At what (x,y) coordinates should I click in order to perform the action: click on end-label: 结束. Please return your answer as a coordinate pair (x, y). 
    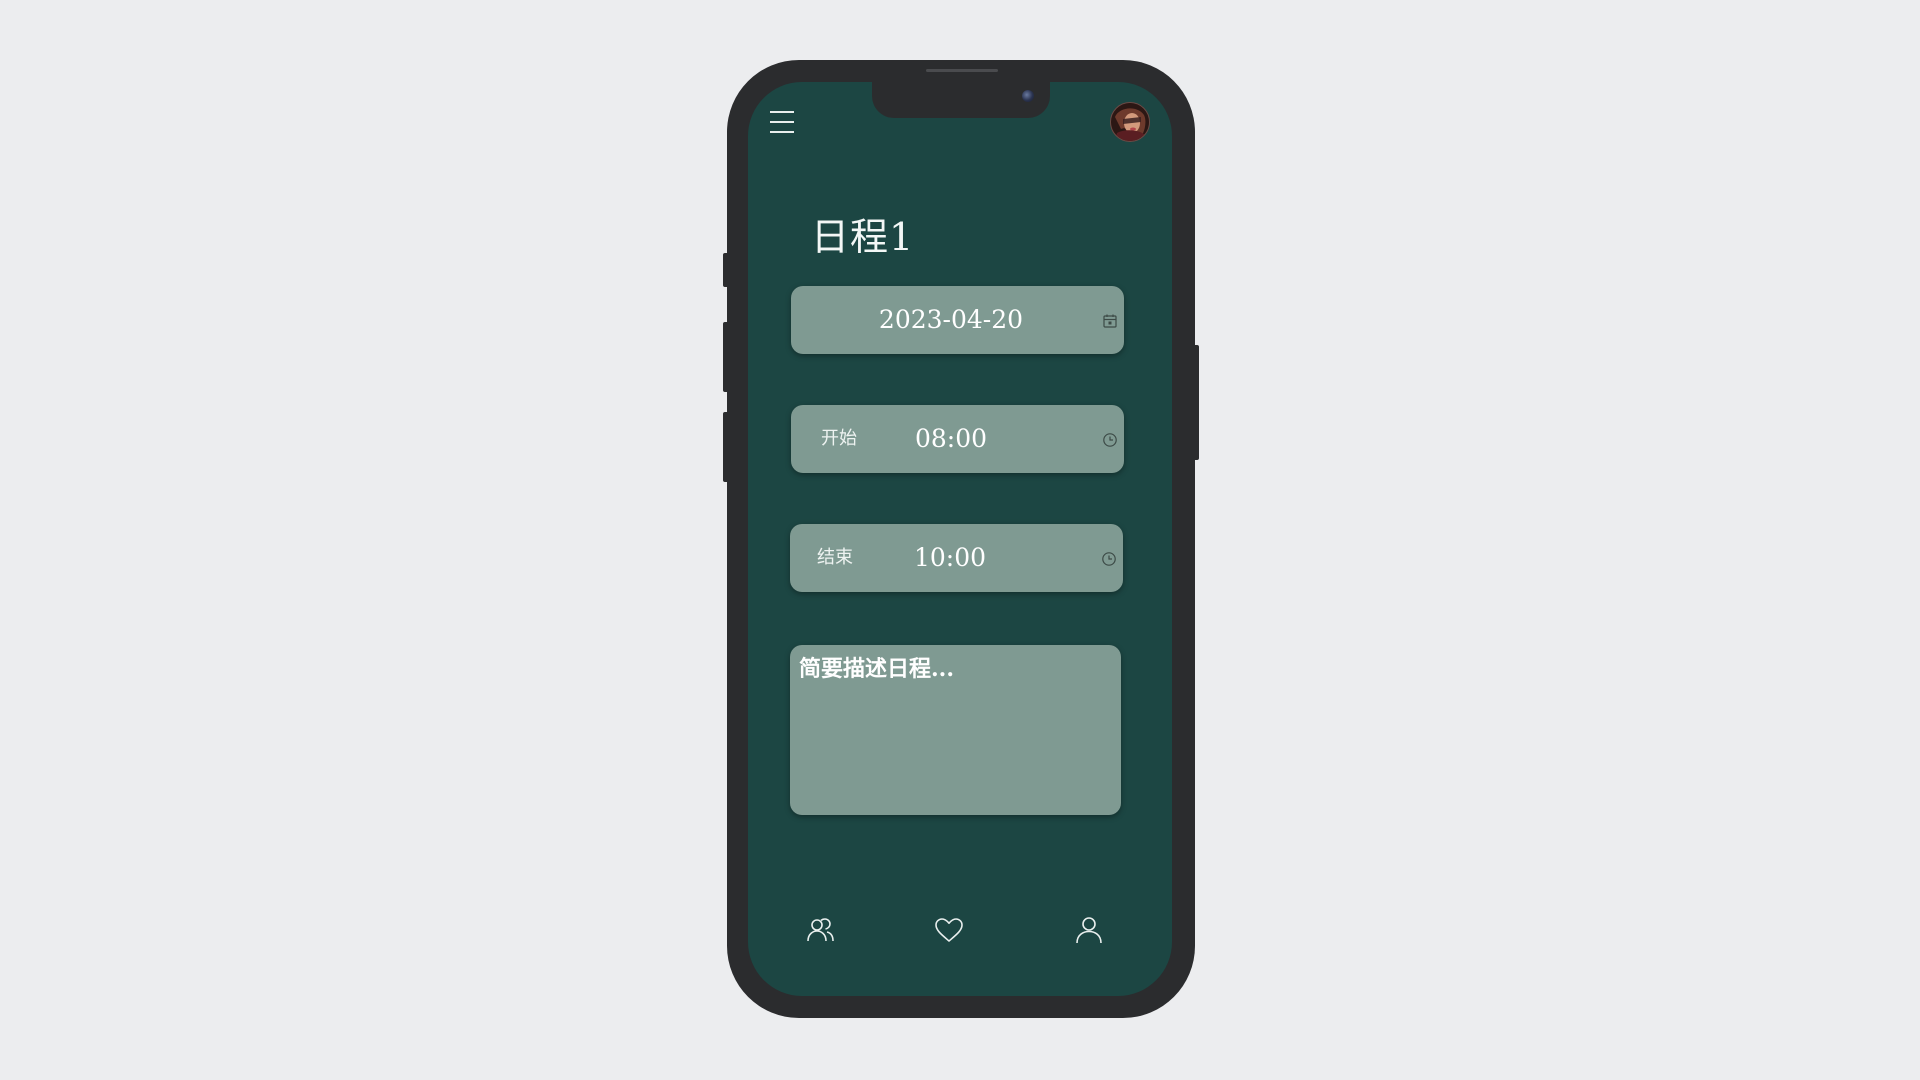
    Looking at the image, I should click on (835, 557).